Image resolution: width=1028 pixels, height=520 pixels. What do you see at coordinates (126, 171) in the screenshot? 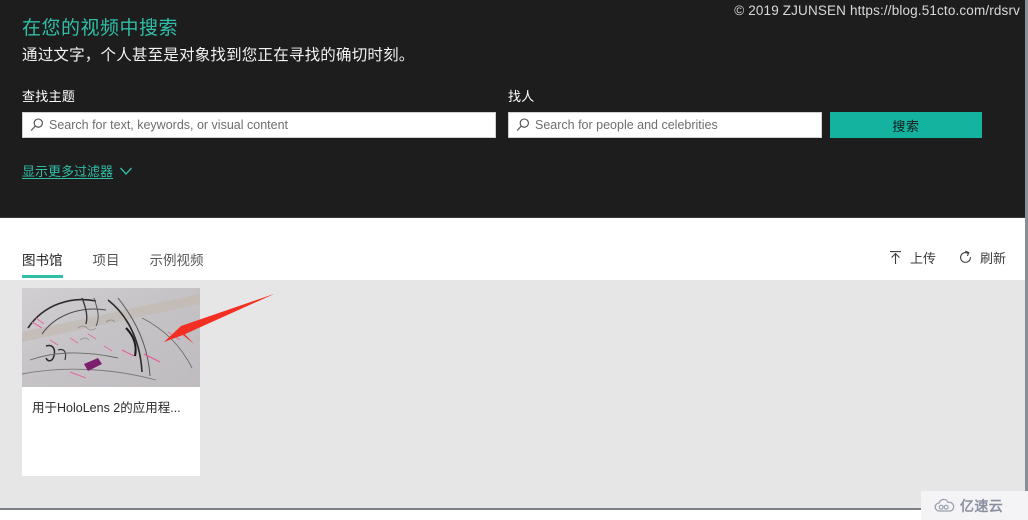
I see `chevron-down-icon` at bounding box center [126, 171].